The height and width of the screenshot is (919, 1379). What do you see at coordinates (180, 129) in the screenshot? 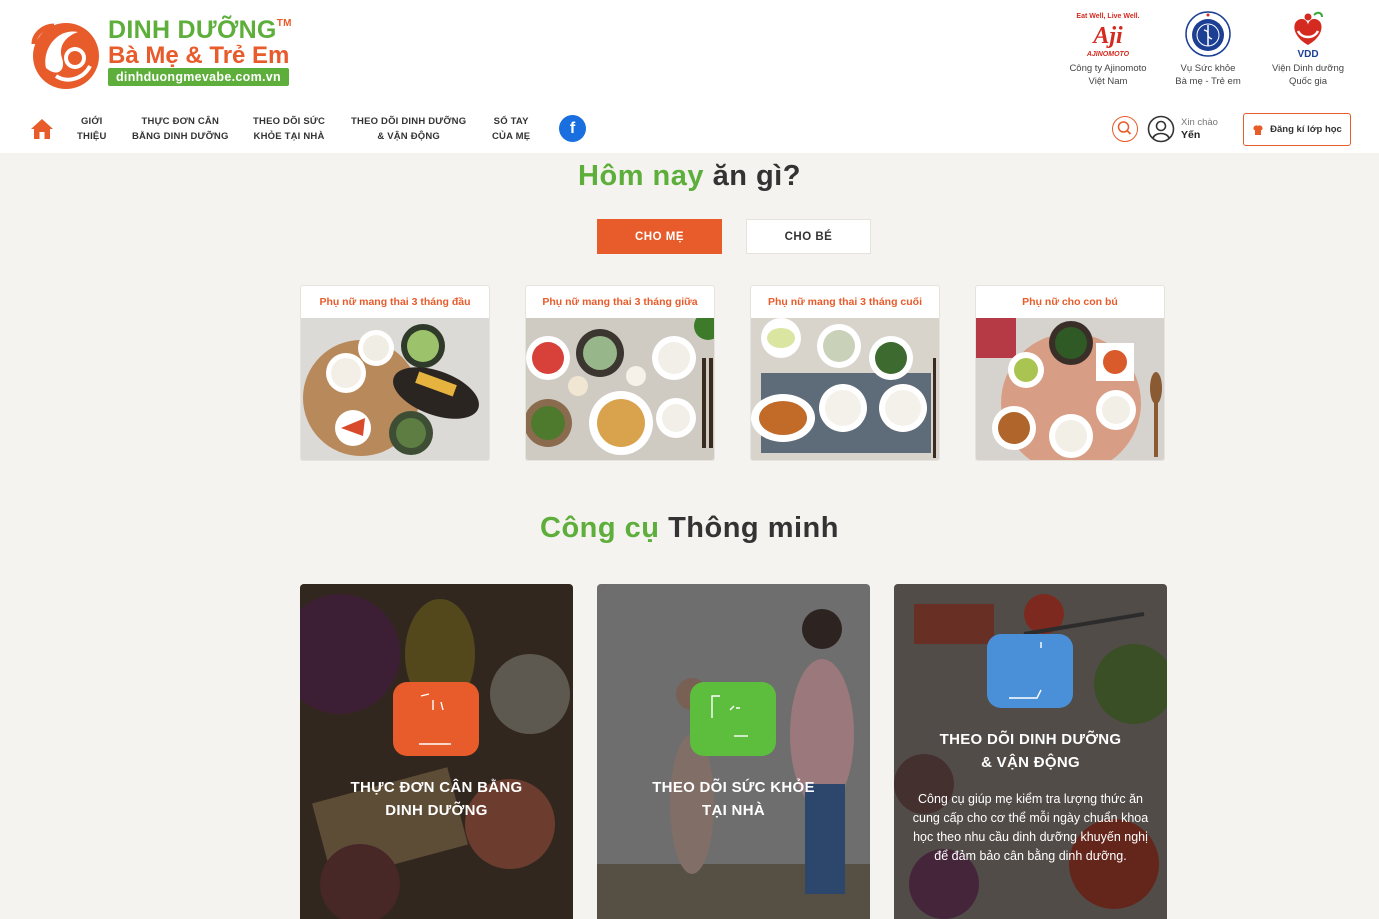
I see `nav-item-thuc-don: THỰC ĐƠN CÂN BẰNG DINH DƯỠNG` at bounding box center [180, 129].